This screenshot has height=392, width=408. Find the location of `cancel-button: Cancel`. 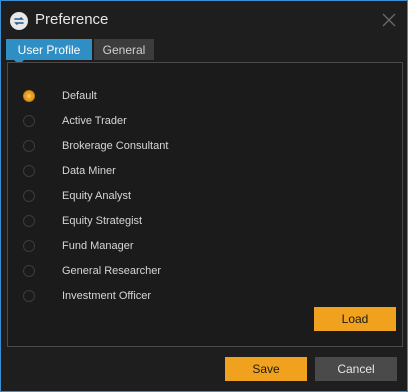

cancel-button: Cancel is located at coordinates (356, 369).